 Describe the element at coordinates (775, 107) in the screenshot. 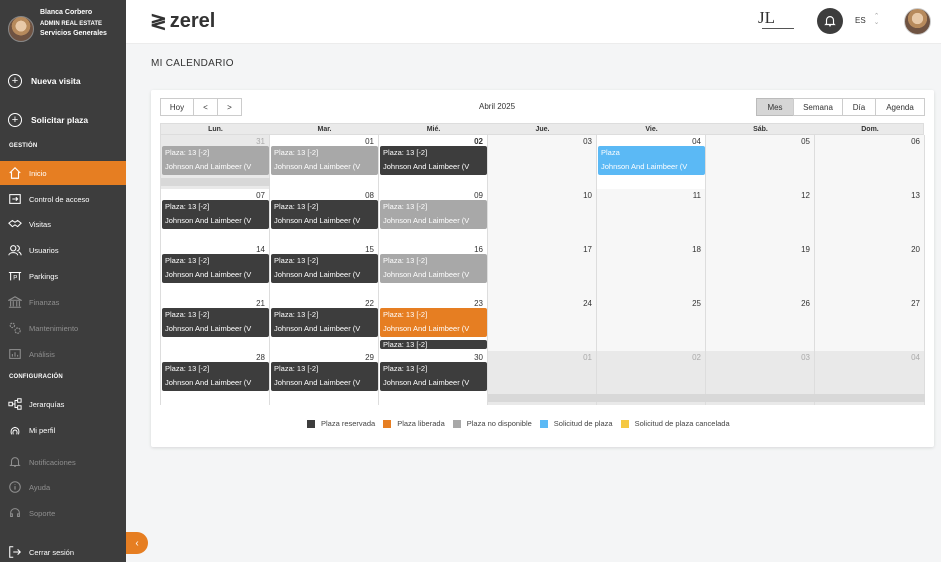

I see `view-month-button: Mes` at that location.